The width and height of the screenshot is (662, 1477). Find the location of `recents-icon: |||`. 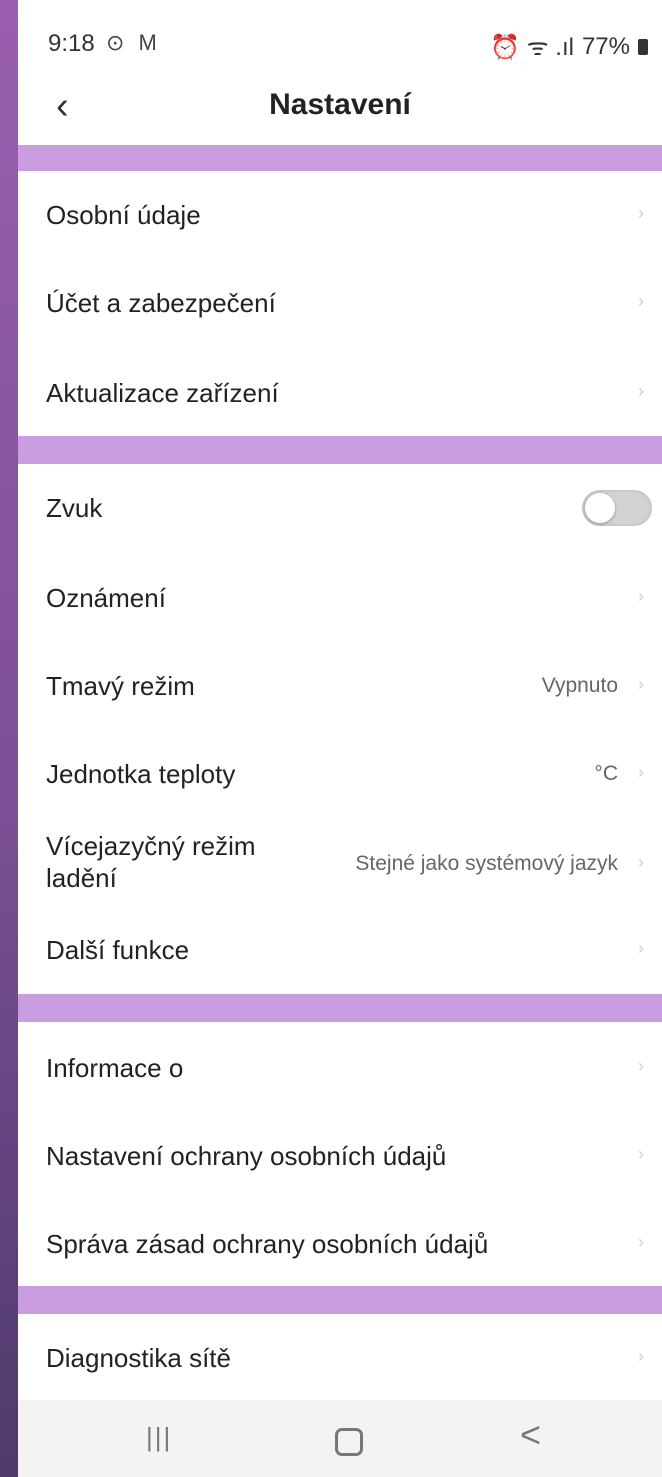

recents-icon: ||| is located at coordinates (159, 1437).